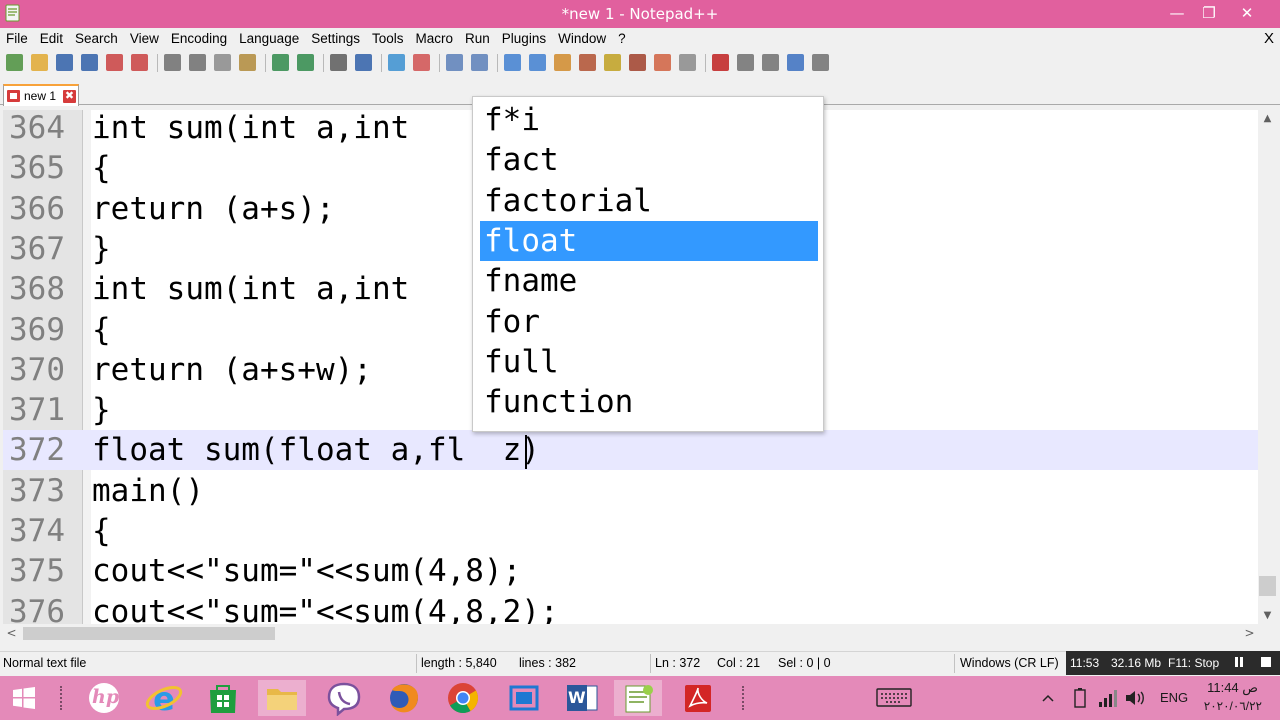  Describe the element at coordinates (305, 62) in the screenshot. I see `redo-icon` at that location.